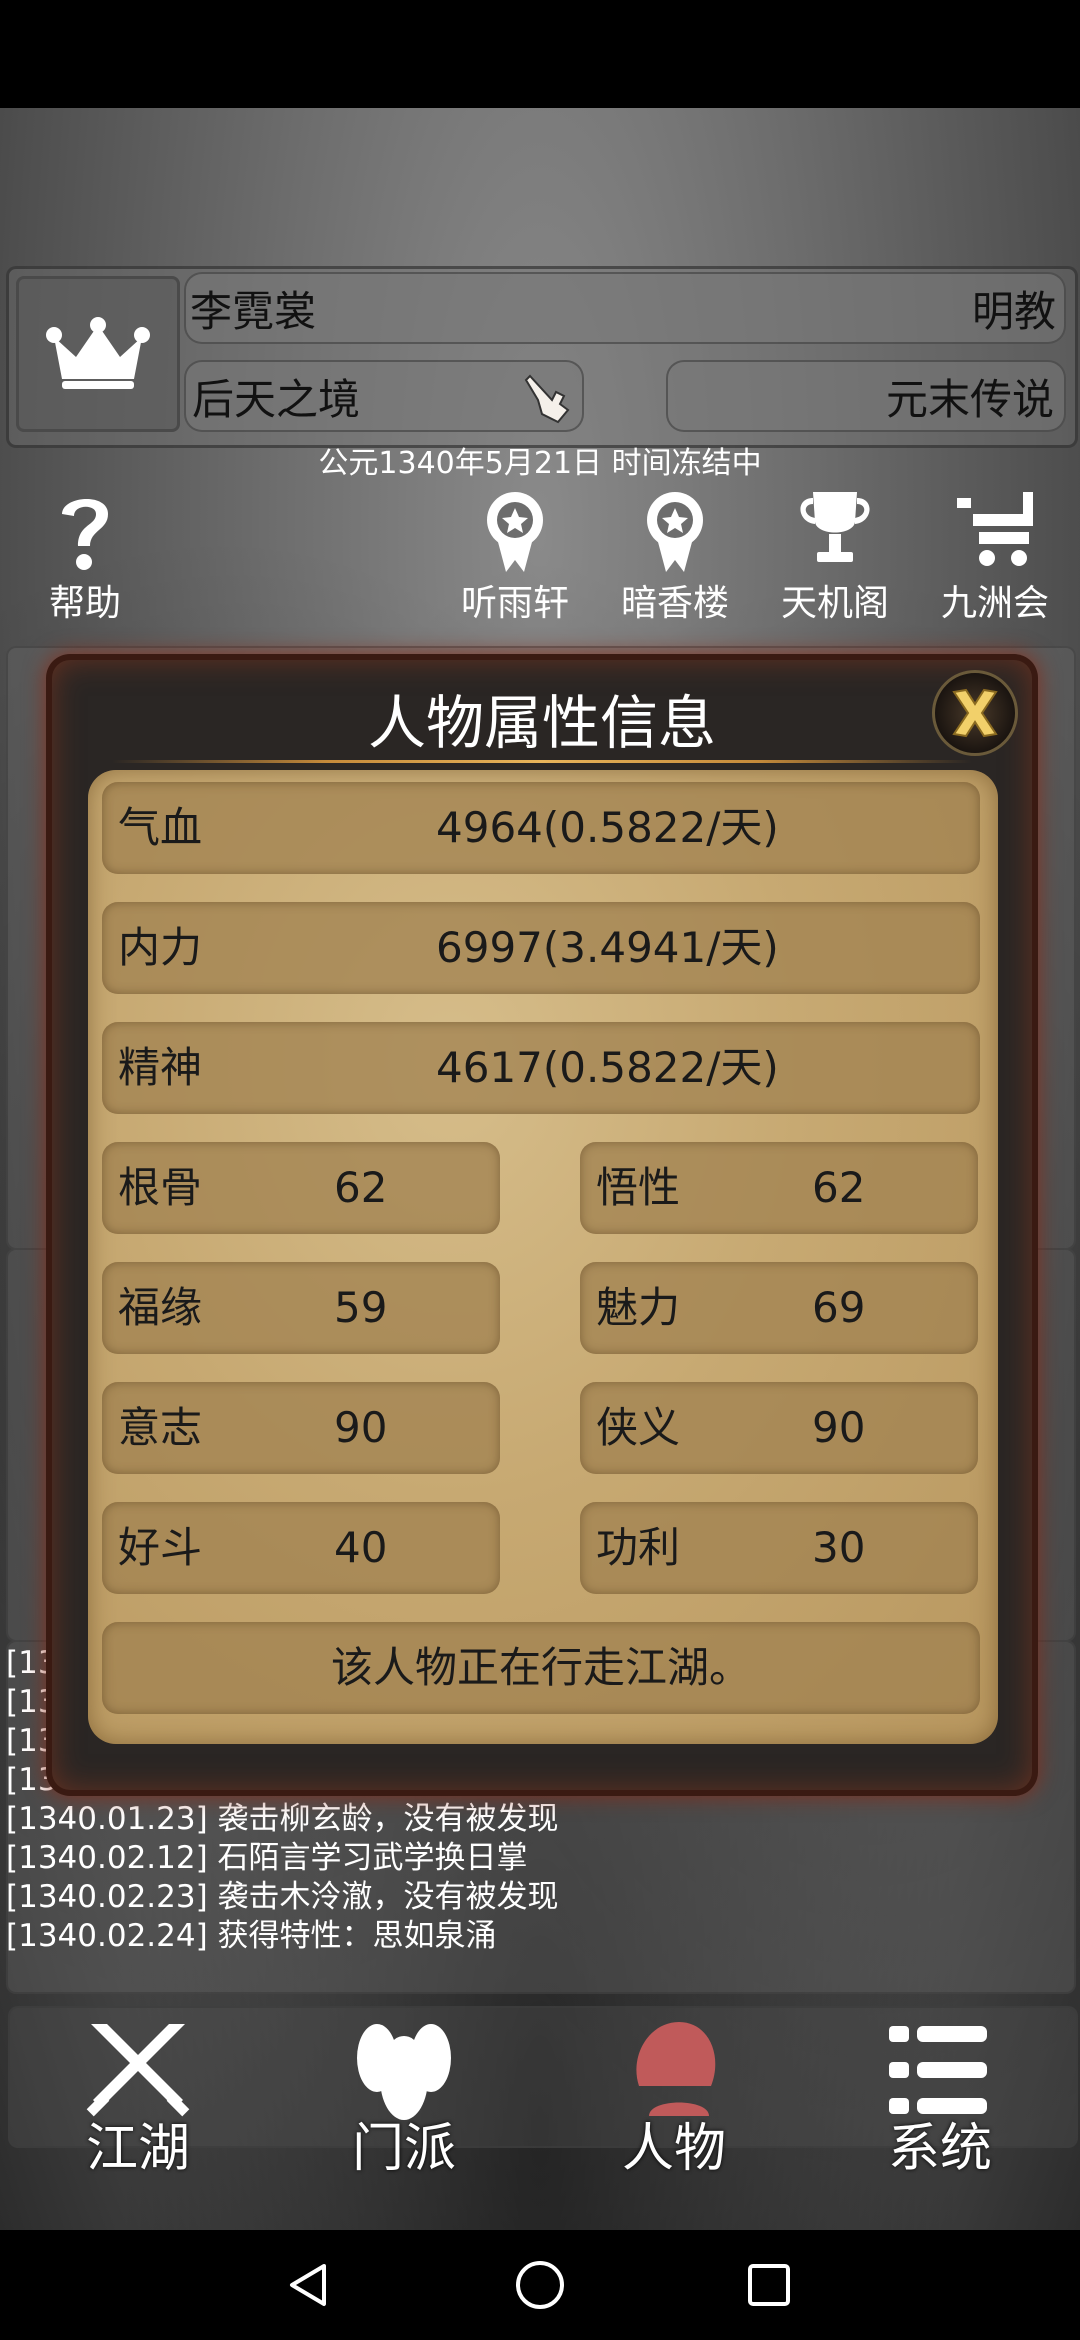 The height and width of the screenshot is (2340, 1080). What do you see at coordinates (301, 1428) in the screenshot?
I see `stat-cell-yizhi: 意志 90` at bounding box center [301, 1428].